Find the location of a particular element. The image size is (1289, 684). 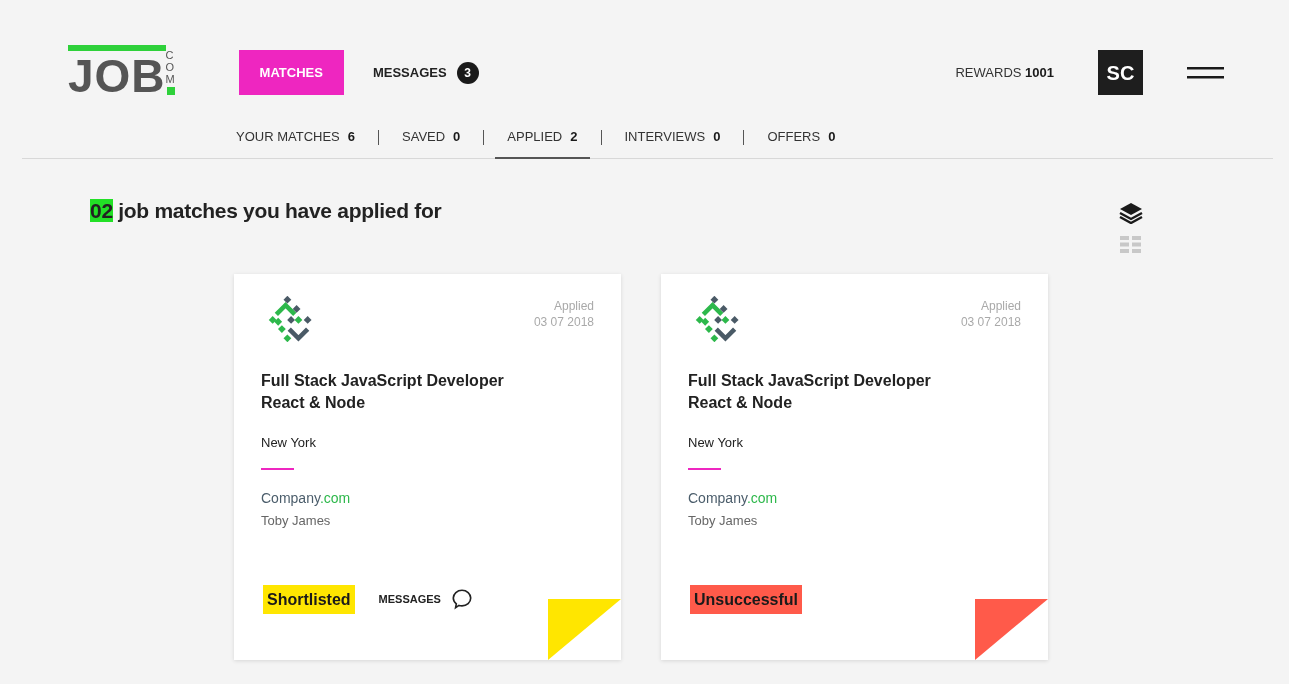

avatar: SC is located at coordinates (1120, 72).